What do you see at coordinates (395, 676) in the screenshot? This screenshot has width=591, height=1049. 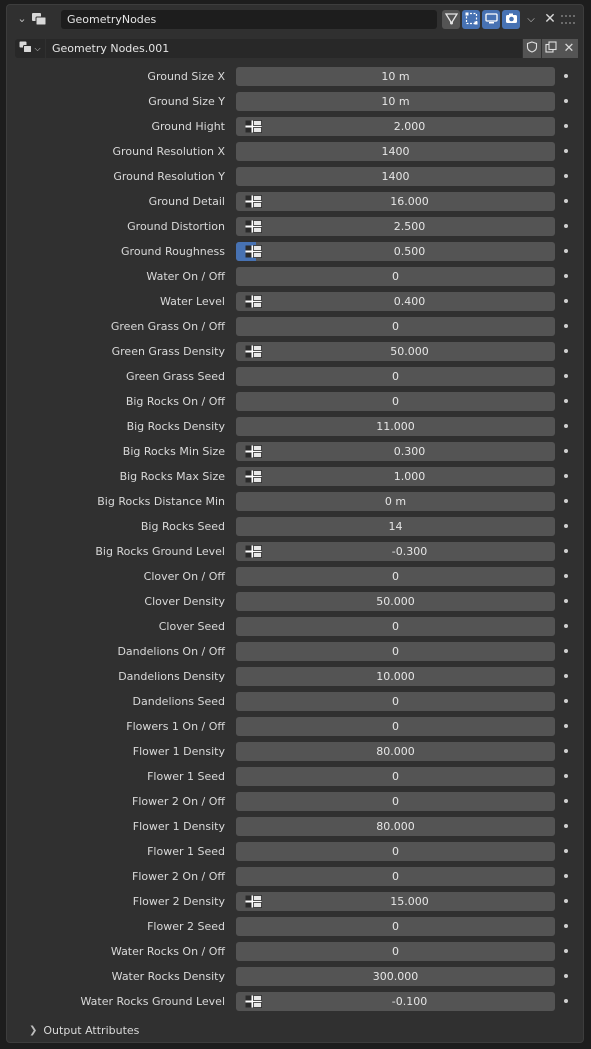 I see `property-value-field: 10.000` at bounding box center [395, 676].